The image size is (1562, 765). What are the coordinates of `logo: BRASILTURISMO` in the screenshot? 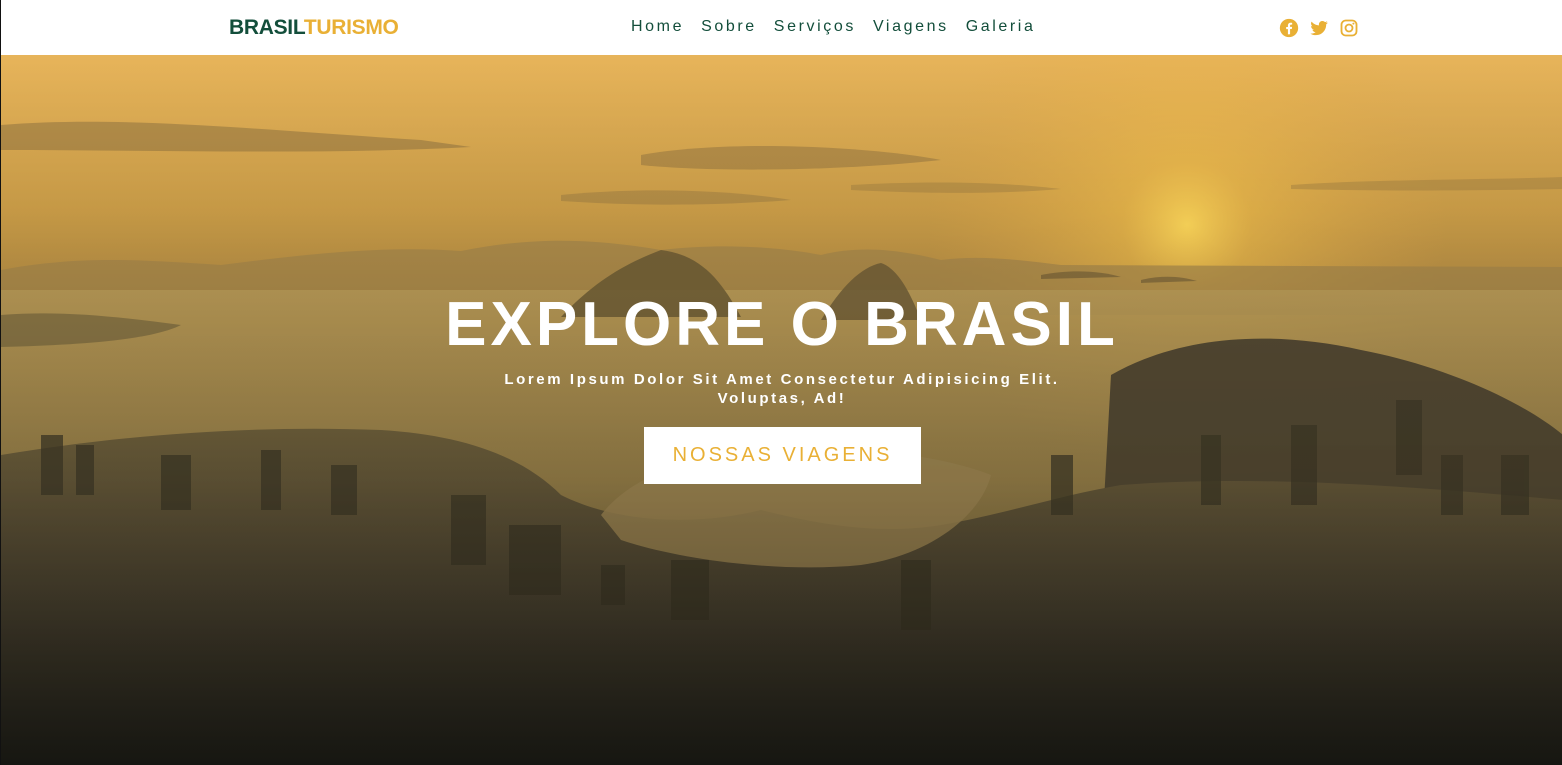 It's located at (314, 28).